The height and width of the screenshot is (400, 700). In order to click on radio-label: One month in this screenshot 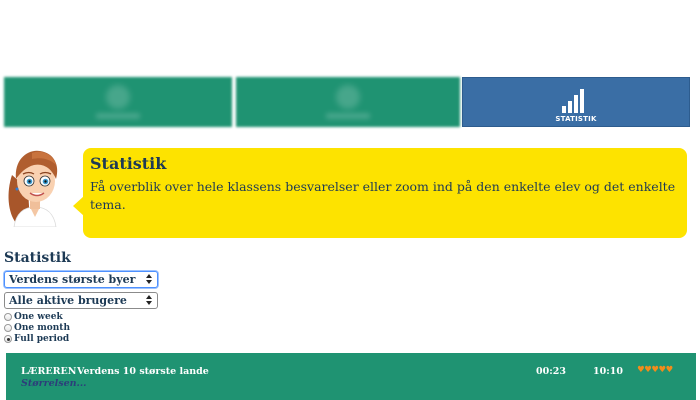, I will do `click(42, 328)`.